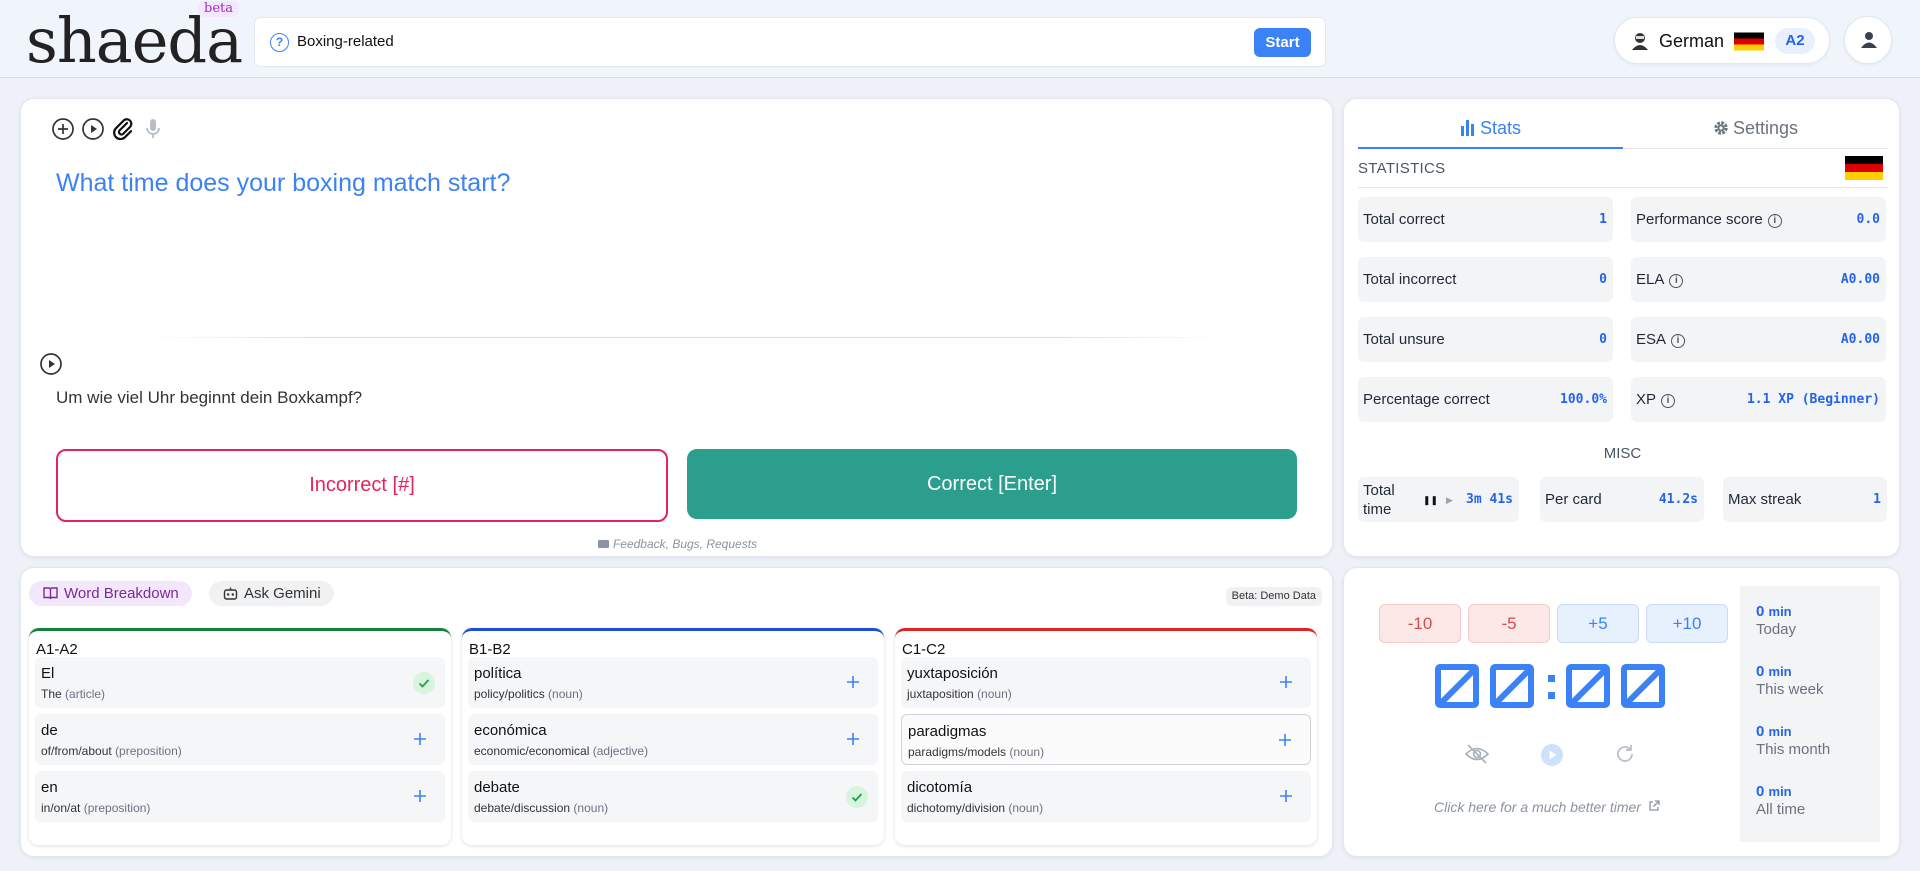 This screenshot has width=1920, height=871. I want to click on plus-10-button: +10, so click(1687, 623).